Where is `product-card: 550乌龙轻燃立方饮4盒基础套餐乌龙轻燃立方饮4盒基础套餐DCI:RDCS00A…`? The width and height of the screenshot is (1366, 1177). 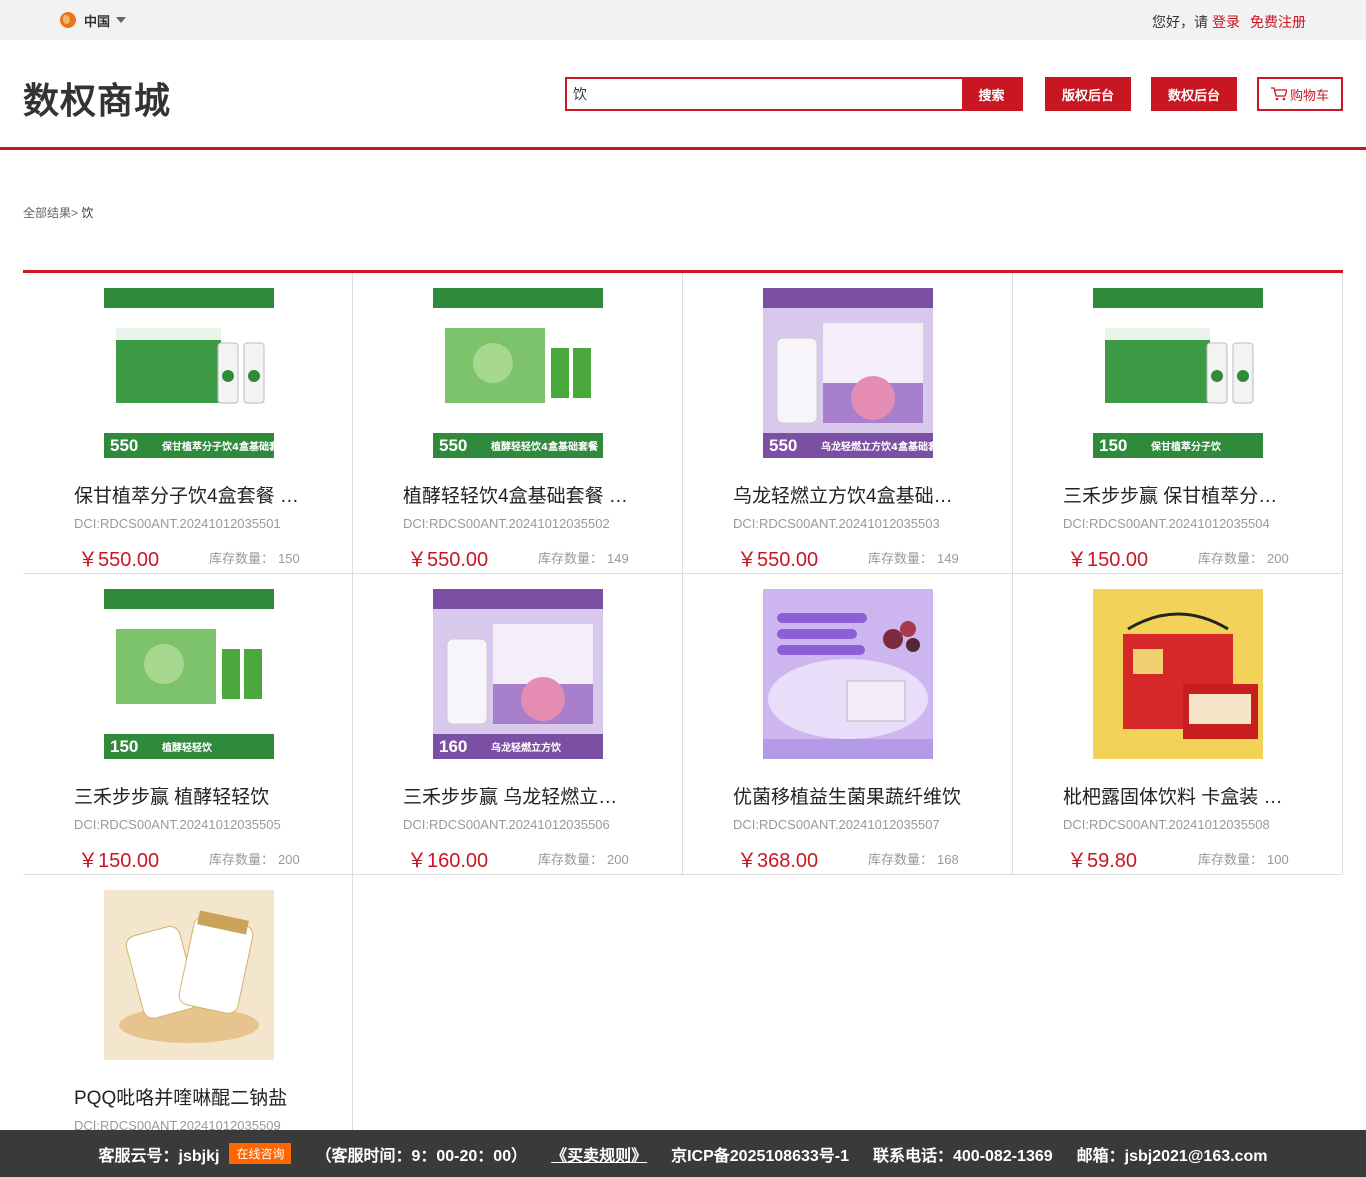
product-card: 550乌龙轻燃立方饮4盒基础套餐乌龙轻燃立方饮4盒基础套餐DCI:RDCS00A… is located at coordinates (848, 423).